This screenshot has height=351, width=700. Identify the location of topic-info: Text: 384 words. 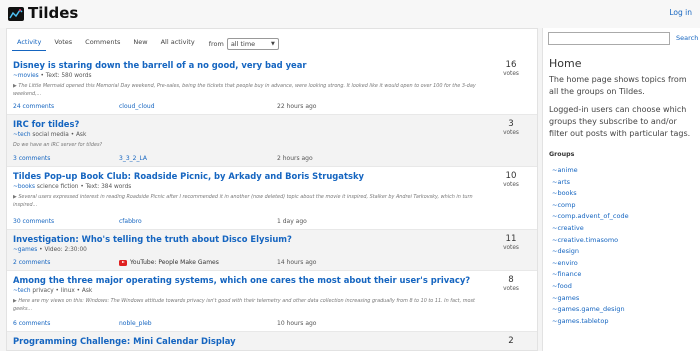
(108, 187).